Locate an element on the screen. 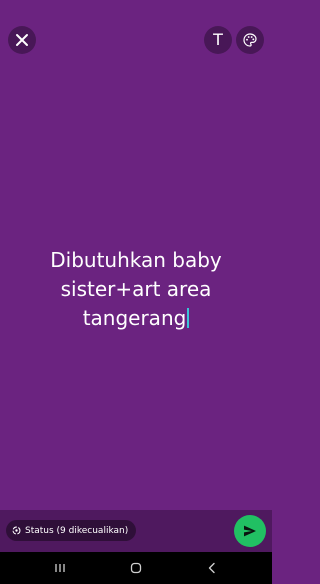  recent-apps-button is located at coordinates (60, 568).